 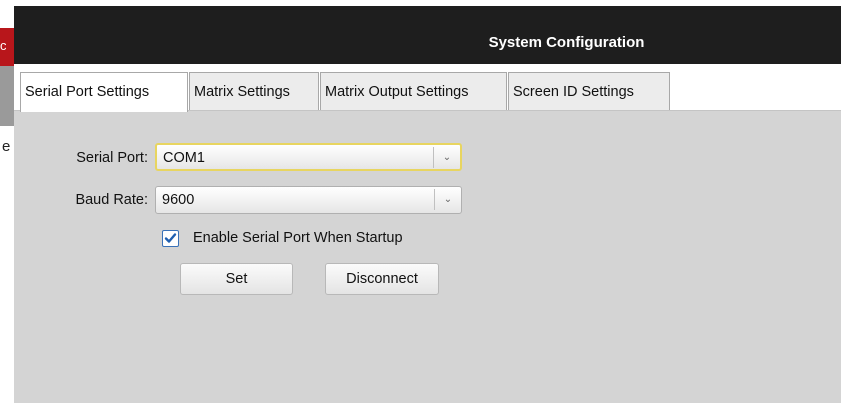 I want to click on tab-screen-id-settings: Screen ID Settings, so click(x=589, y=91).